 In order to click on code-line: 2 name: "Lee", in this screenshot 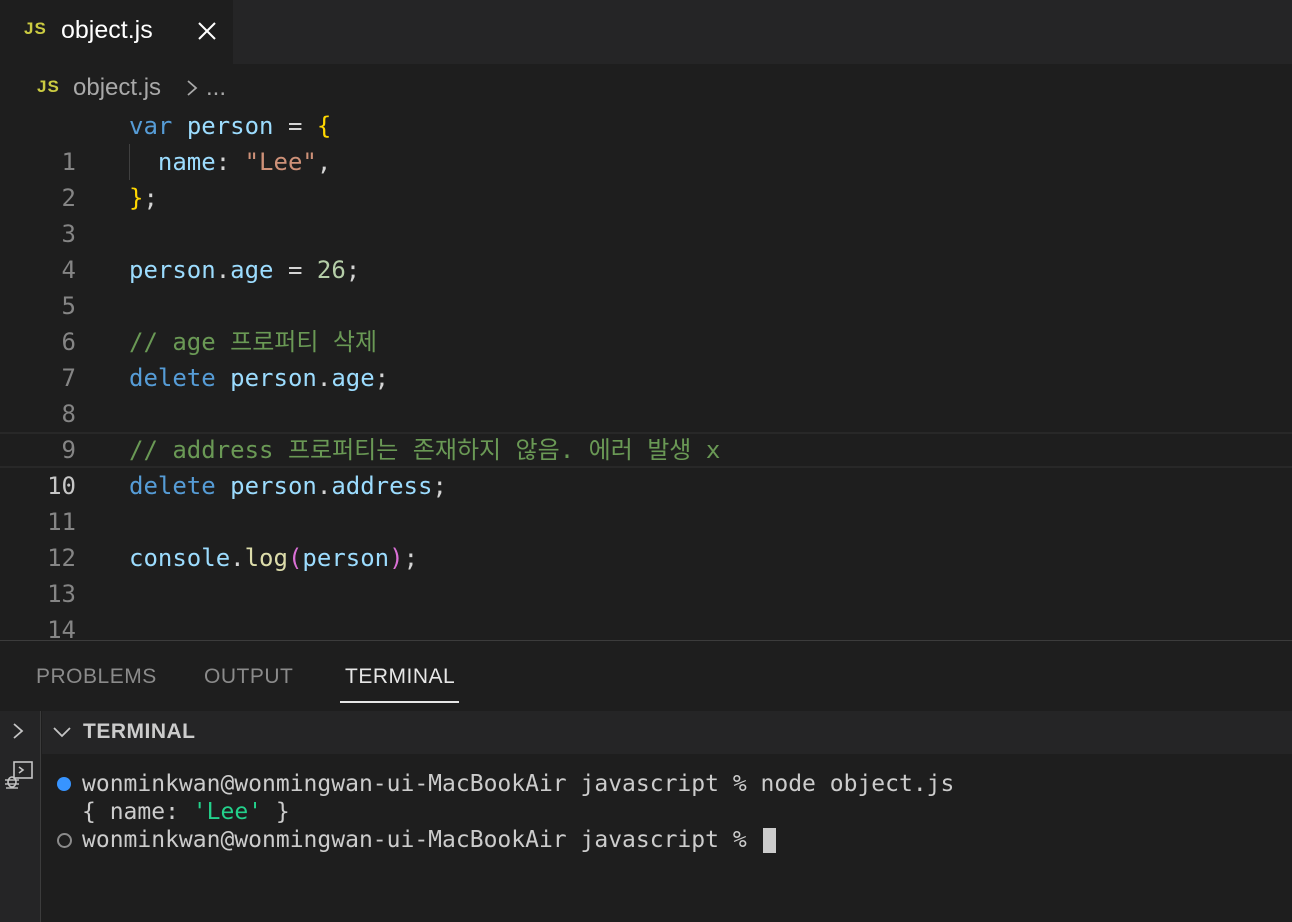, I will do `click(646, 178)`.